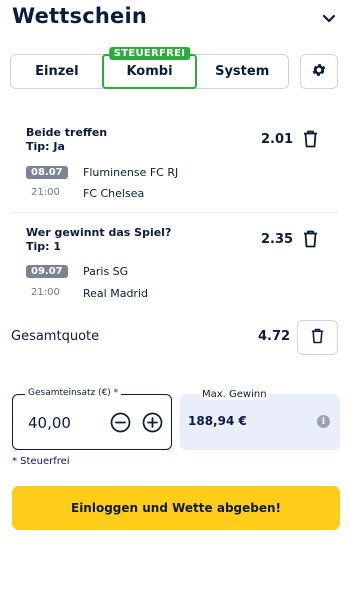 This screenshot has height=600, width=350. What do you see at coordinates (55, 336) in the screenshot?
I see `total-odds-label: Gesamtquote` at bounding box center [55, 336].